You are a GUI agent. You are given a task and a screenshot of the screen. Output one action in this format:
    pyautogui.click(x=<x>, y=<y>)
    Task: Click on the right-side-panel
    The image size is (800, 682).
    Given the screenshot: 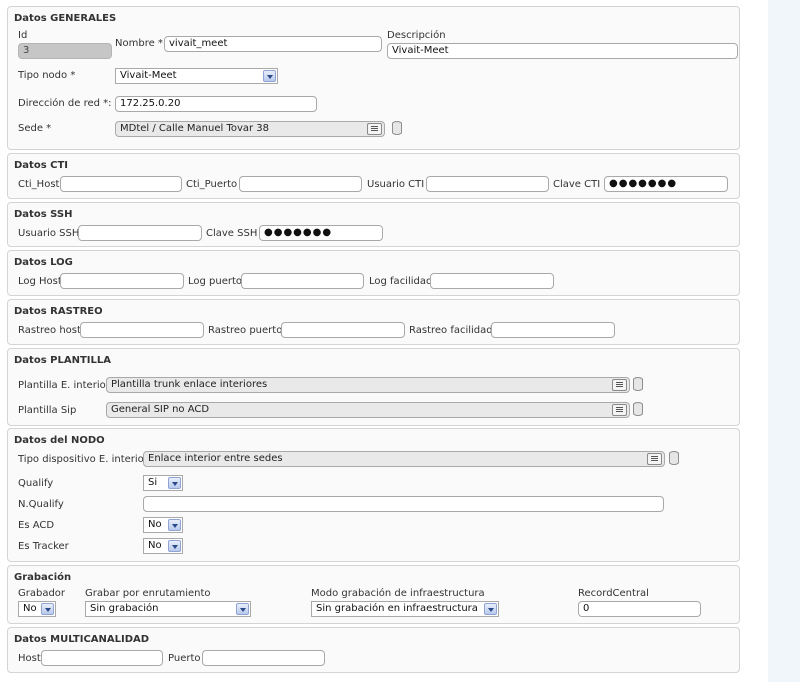 What is the action you would take?
    pyautogui.click(x=784, y=341)
    